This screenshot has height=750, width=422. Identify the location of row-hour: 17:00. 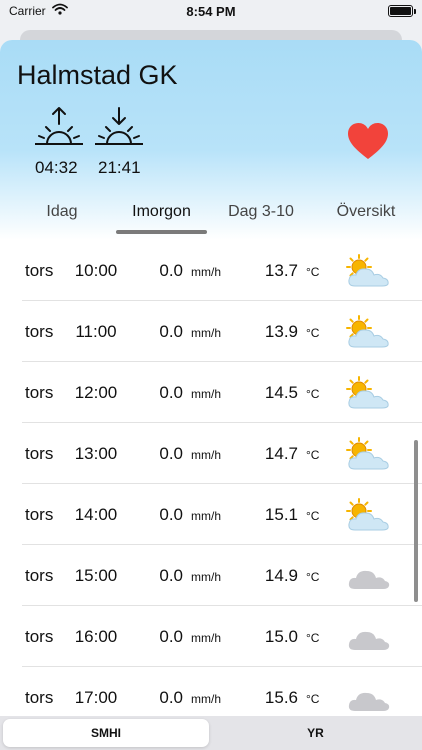
(96, 697).